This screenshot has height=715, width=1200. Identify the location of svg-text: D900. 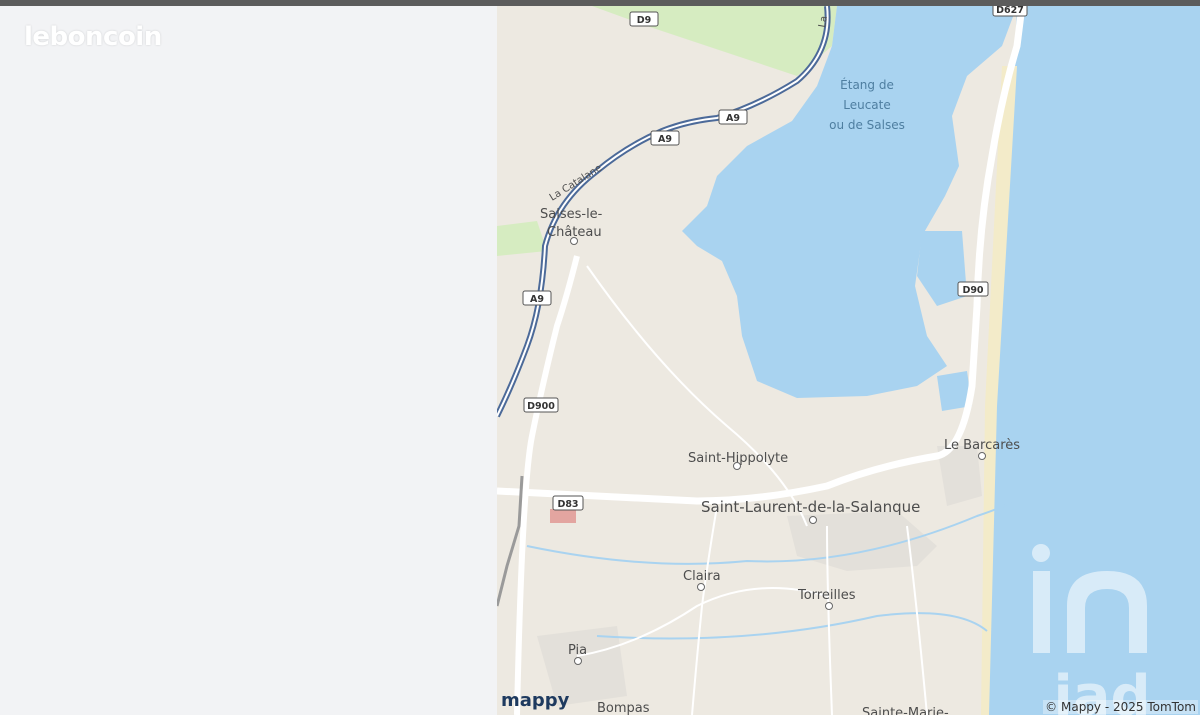
(541, 406).